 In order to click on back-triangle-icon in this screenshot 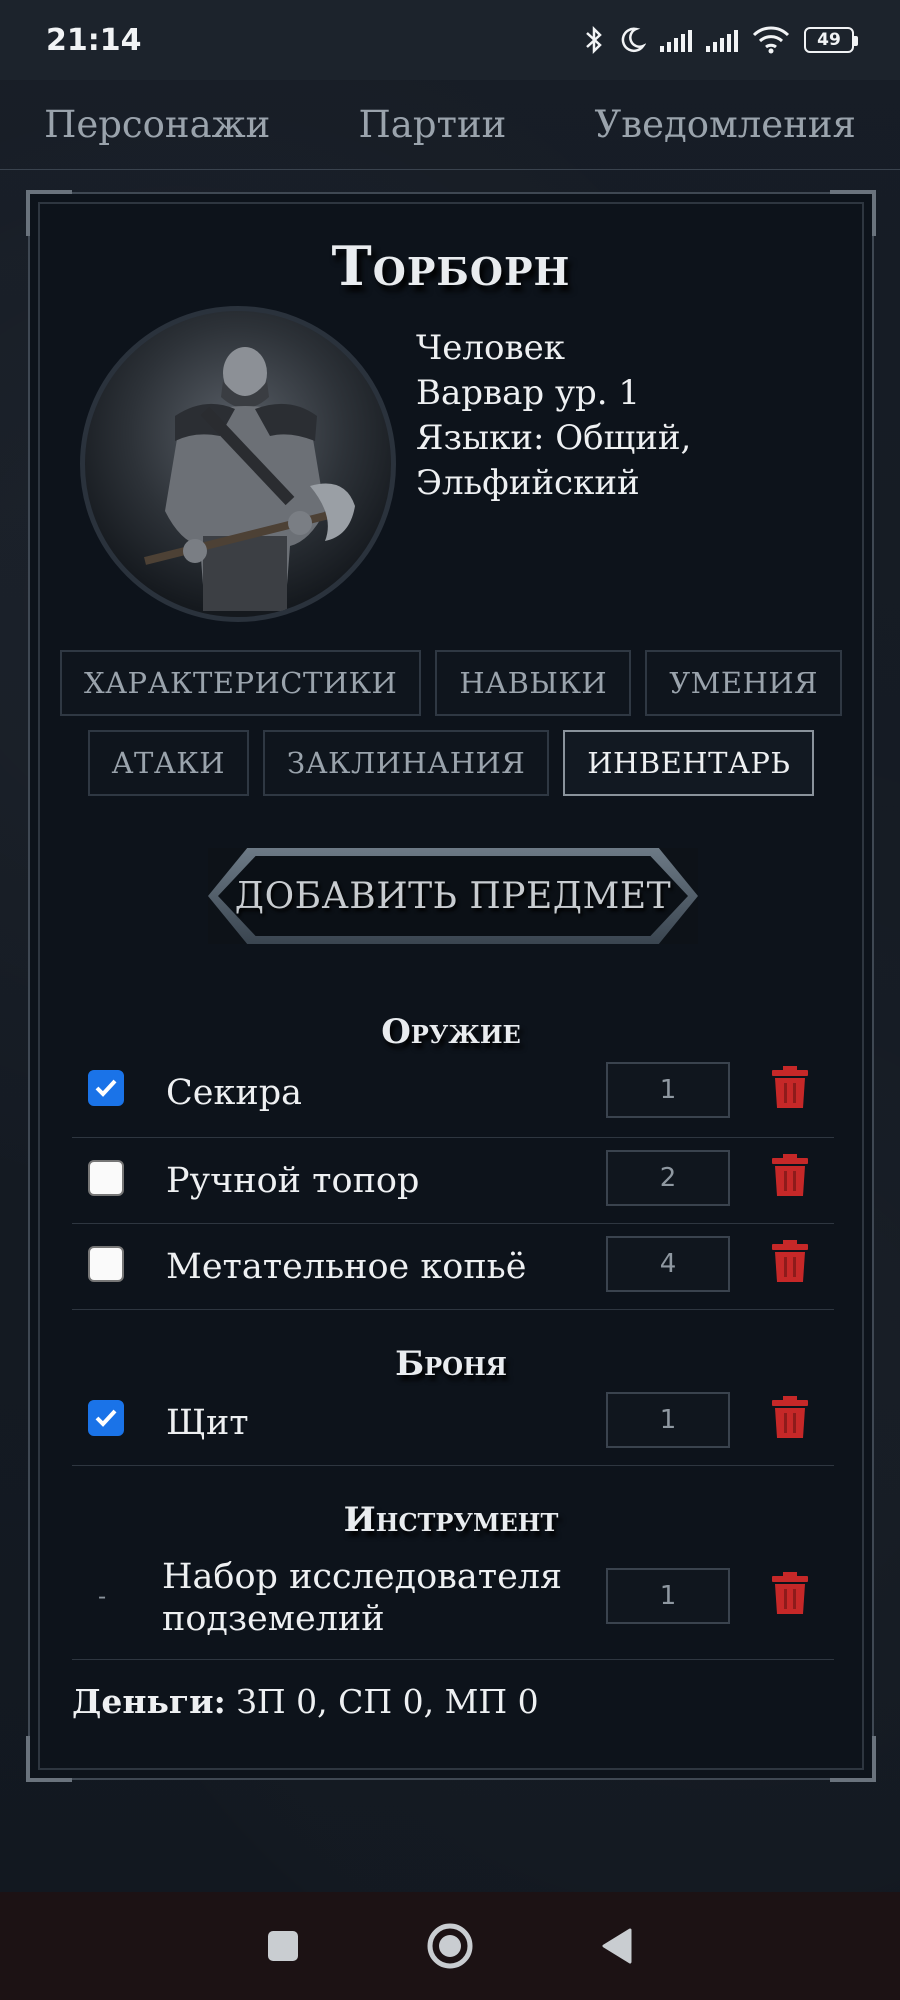, I will do `click(617, 1946)`.